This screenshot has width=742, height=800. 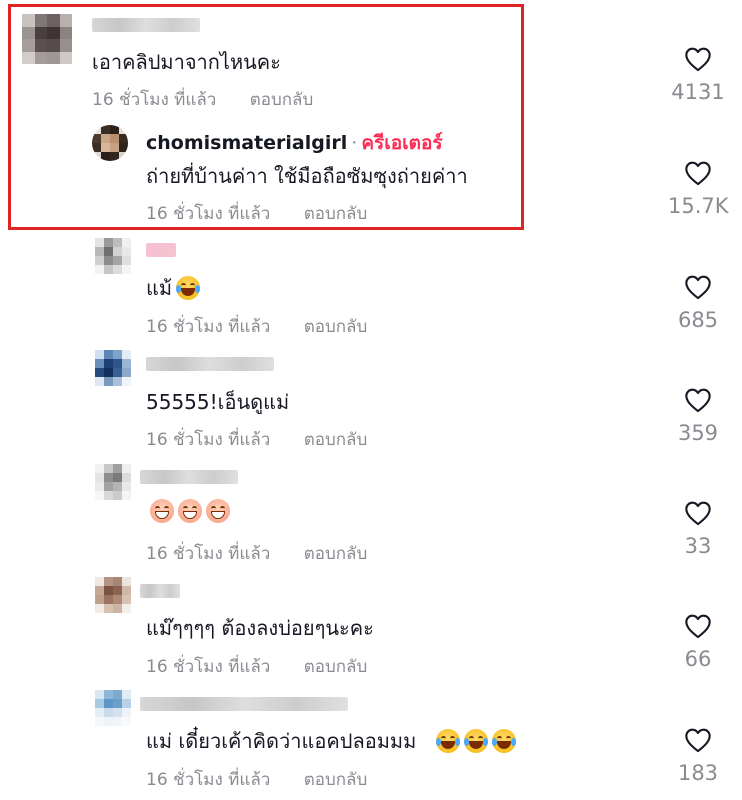 I want to click on comment-text, so click(x=188, y=511).